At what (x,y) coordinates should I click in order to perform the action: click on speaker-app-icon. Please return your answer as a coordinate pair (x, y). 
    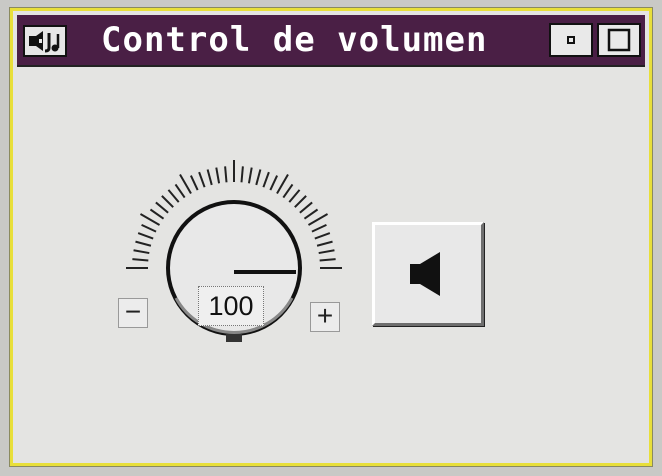
    Looking at the image, I should click on (44, 42).